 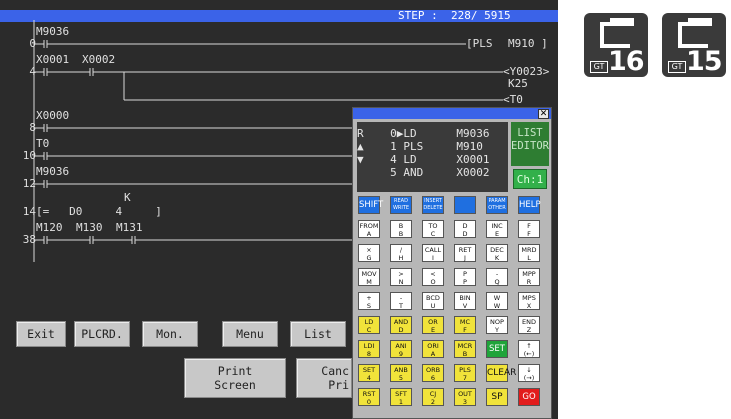 I want to click on key-label: LDI, so click(x=369, y=346).